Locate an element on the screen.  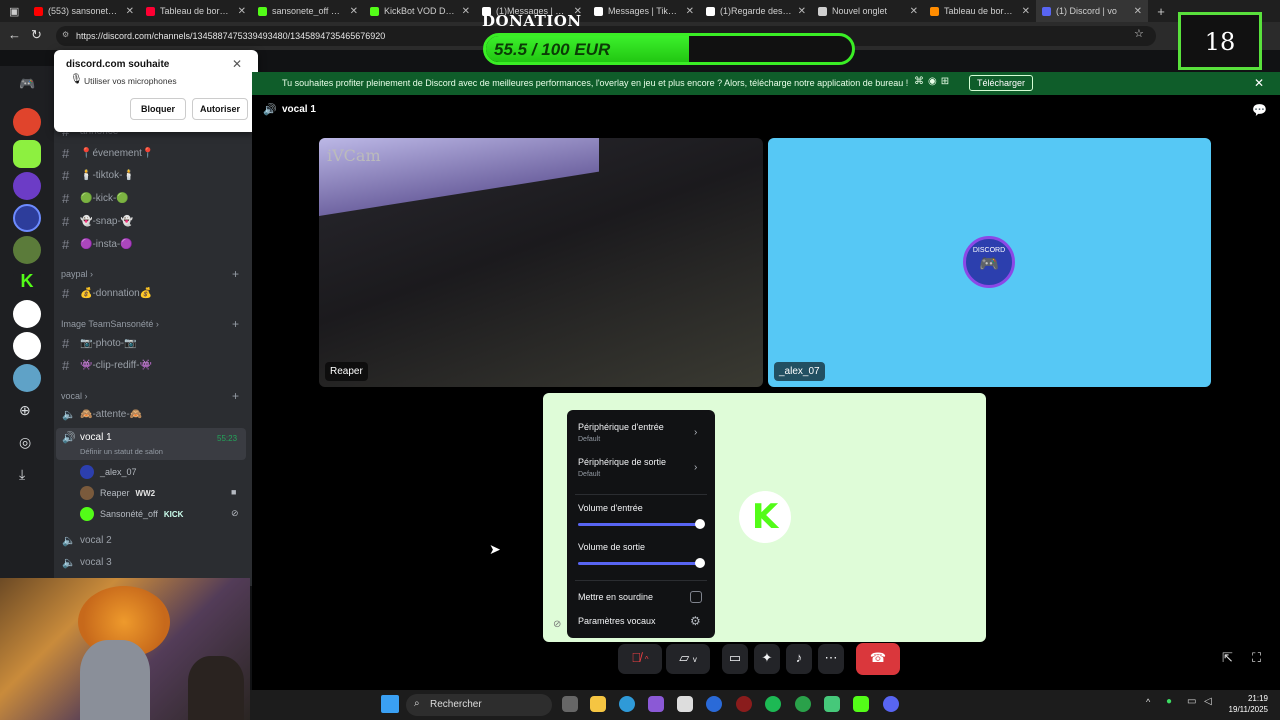
voice-channel-attente: 🔈 🙈-attente-🙈 is located at coordinates (102, 414).